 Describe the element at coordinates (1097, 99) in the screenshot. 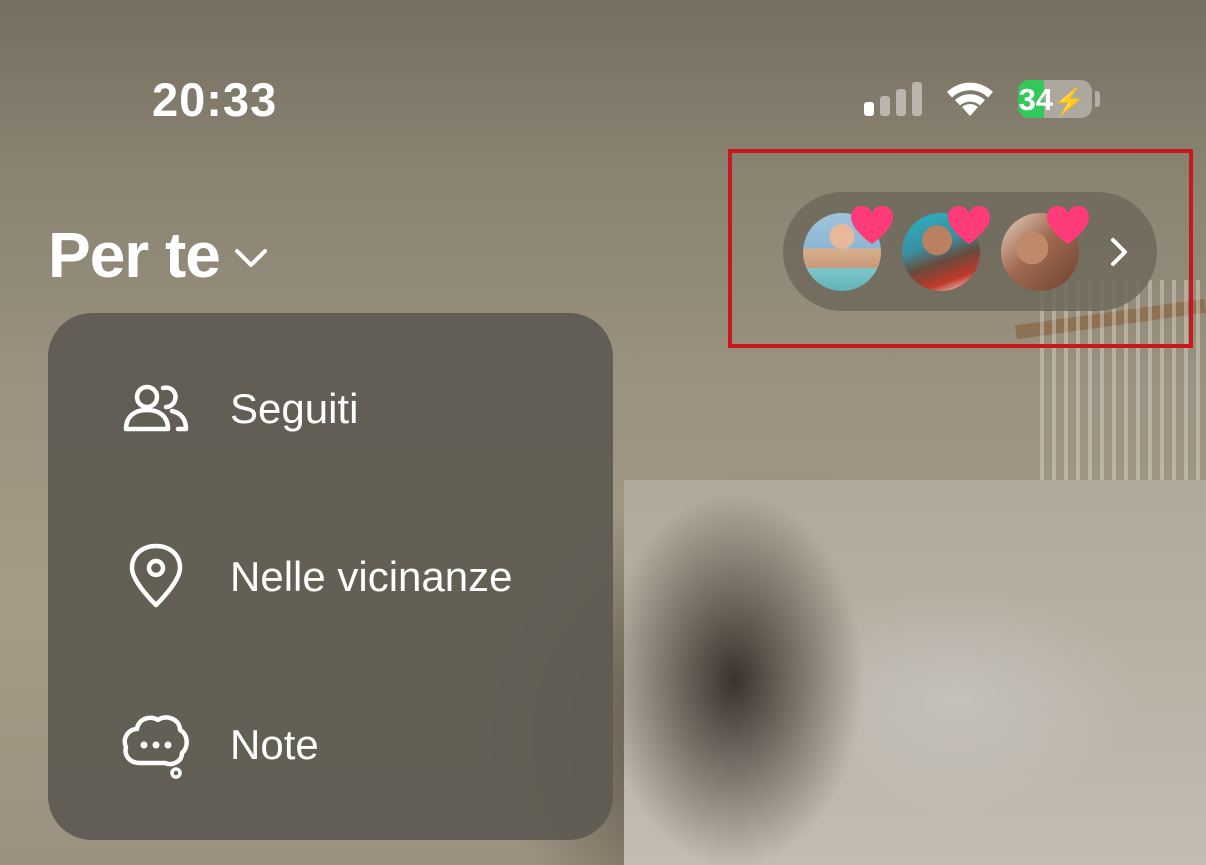

I see `battery-tip` at that location.